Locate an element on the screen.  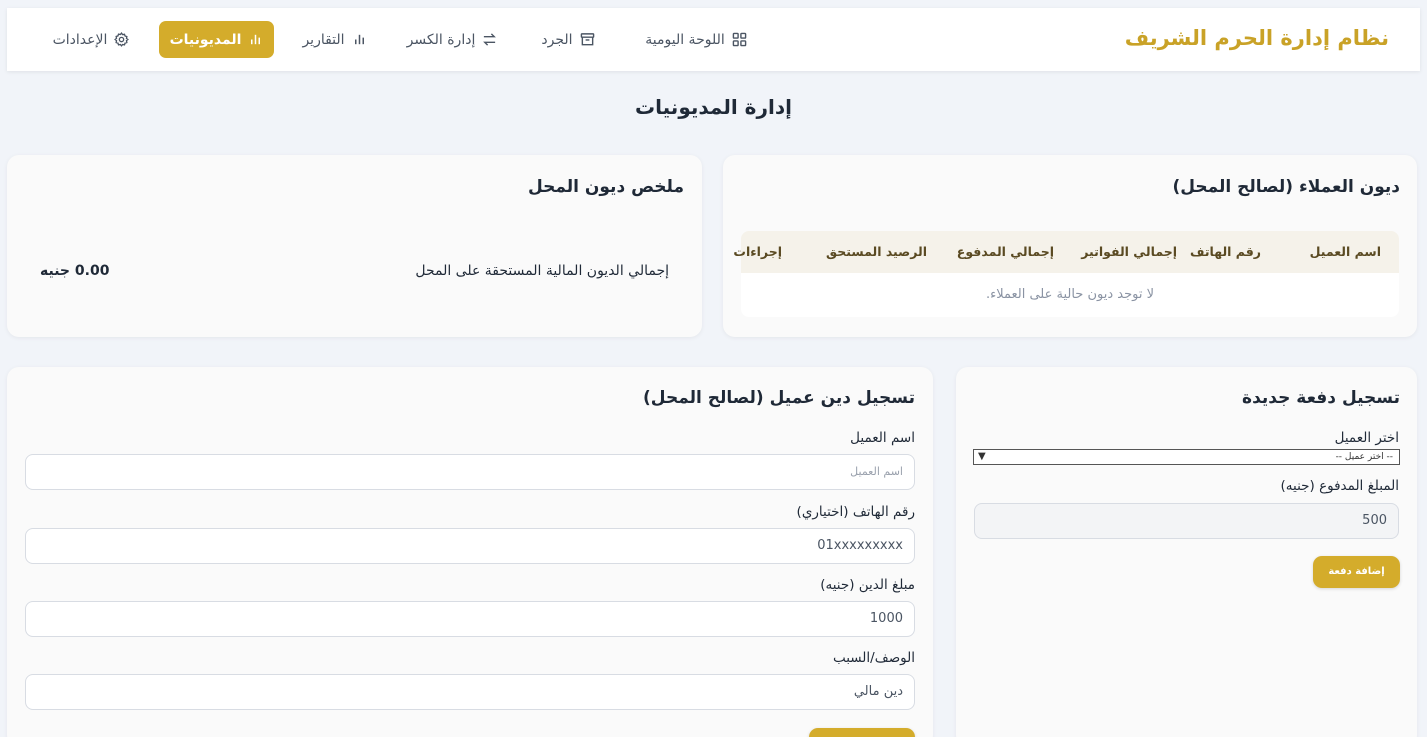
paid-amount-label: المبلغ المدفوع (جنيه) is located at coordinates (1339, 486).